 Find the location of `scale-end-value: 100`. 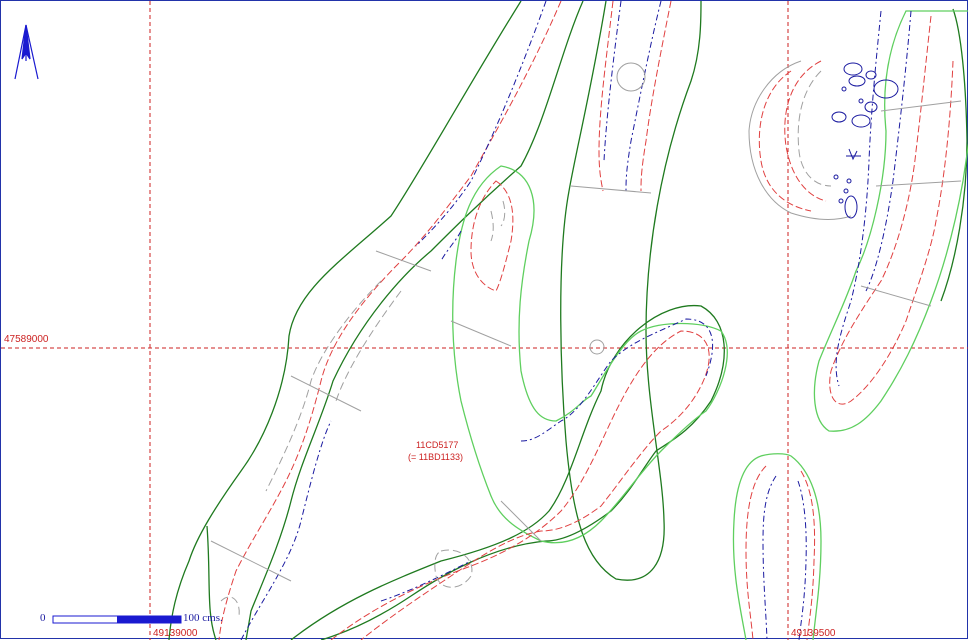

scale-end-value: 100 is located at coordinates (191, 618).